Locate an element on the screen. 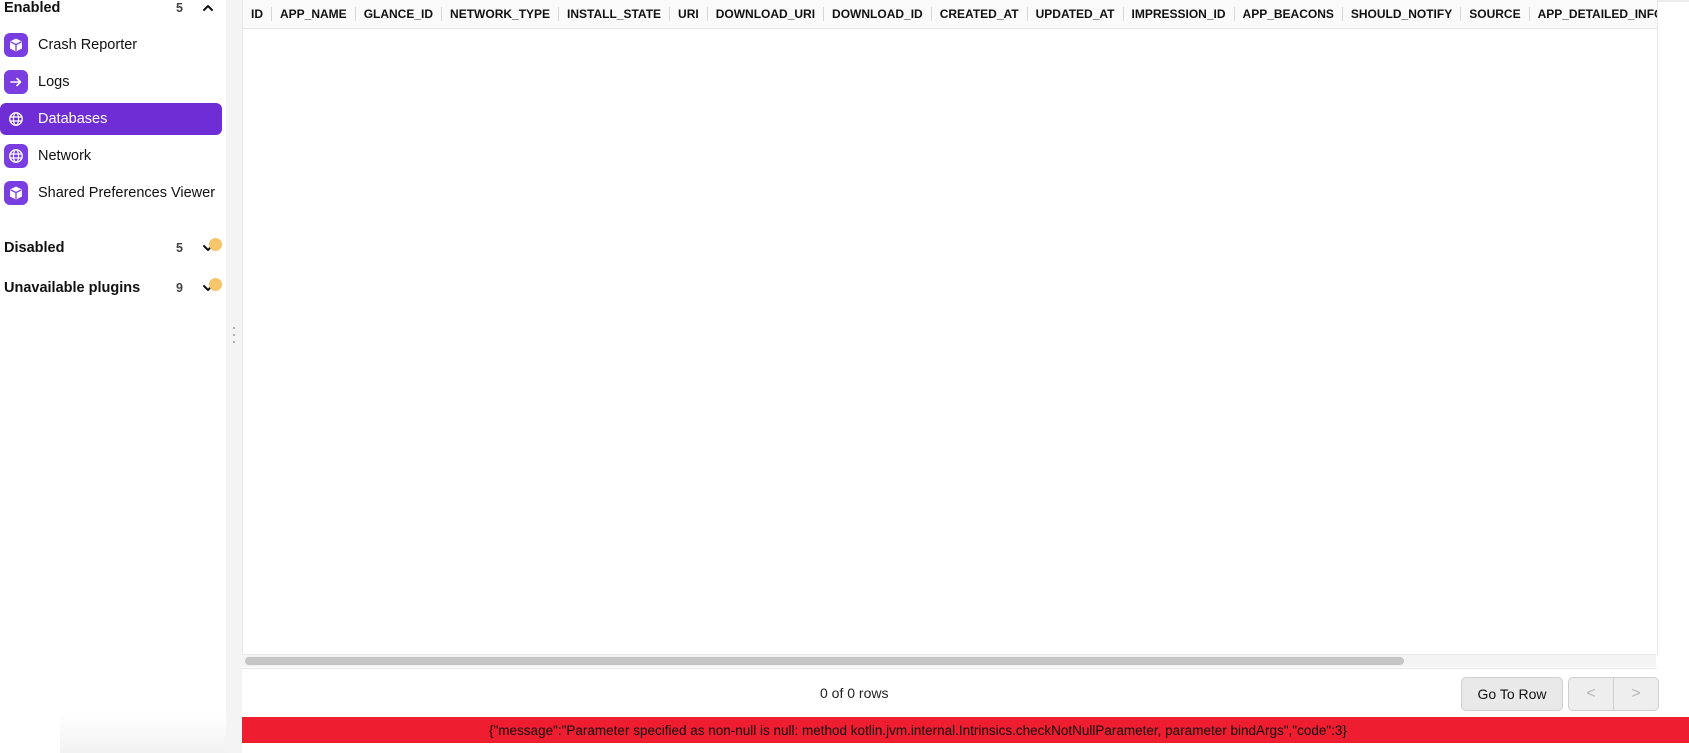  sidebar-item-logs: Logs is located at coordinates (111, 82).